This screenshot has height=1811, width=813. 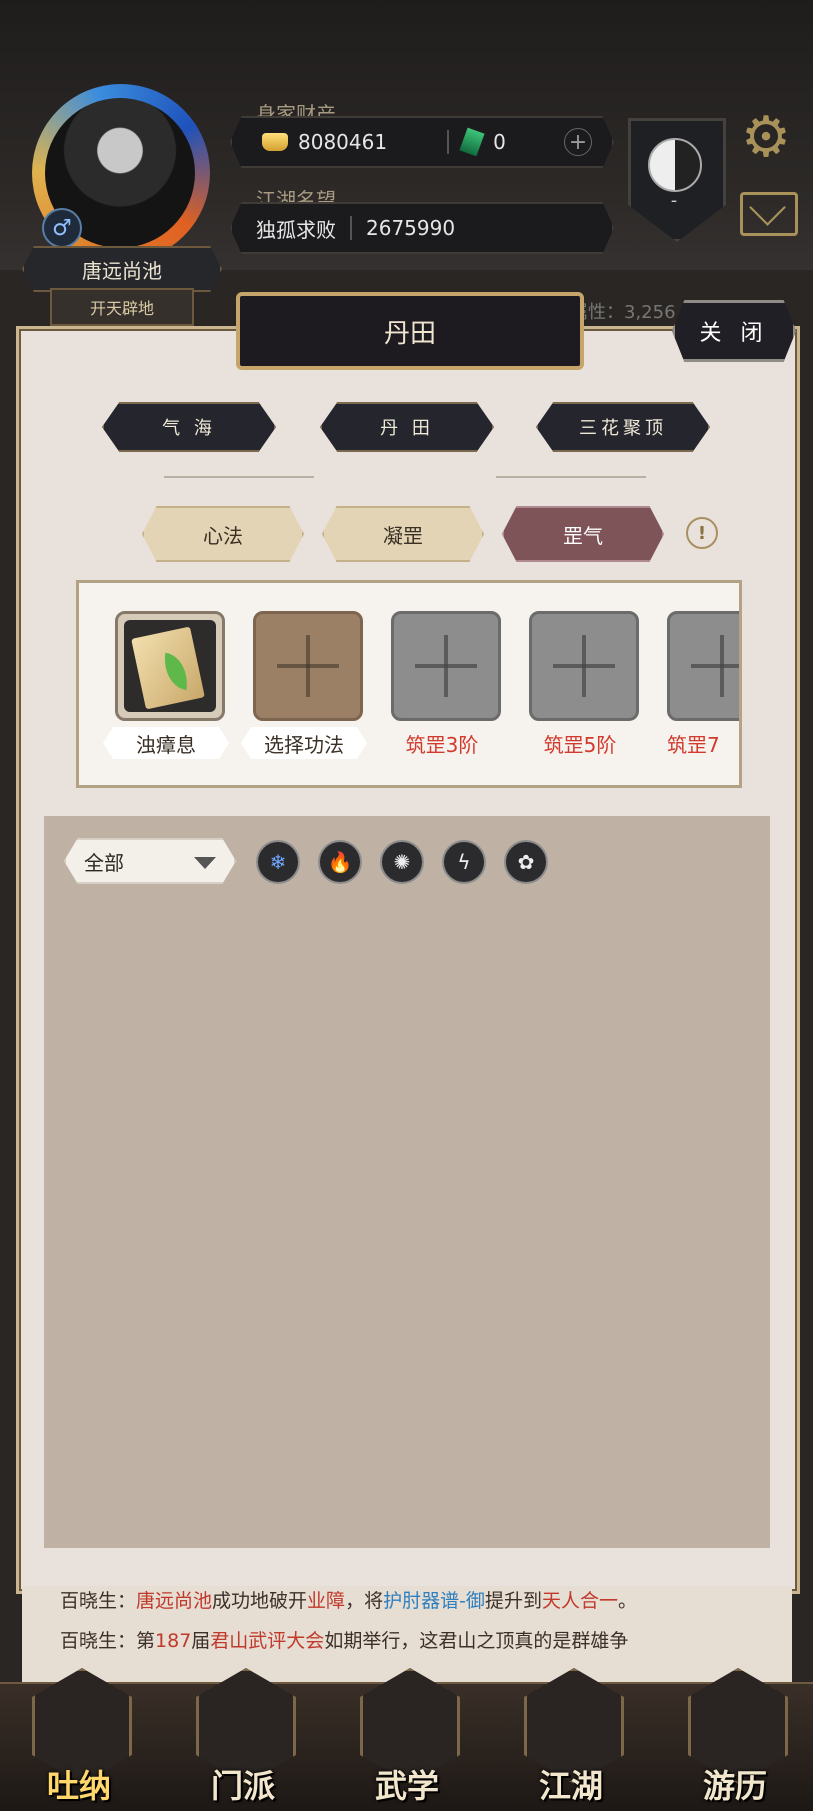 What do you see at coordinates (402, 862) in the screenshot?
I see `wind-element-icon: ✺` at bounding box center [402, 862].